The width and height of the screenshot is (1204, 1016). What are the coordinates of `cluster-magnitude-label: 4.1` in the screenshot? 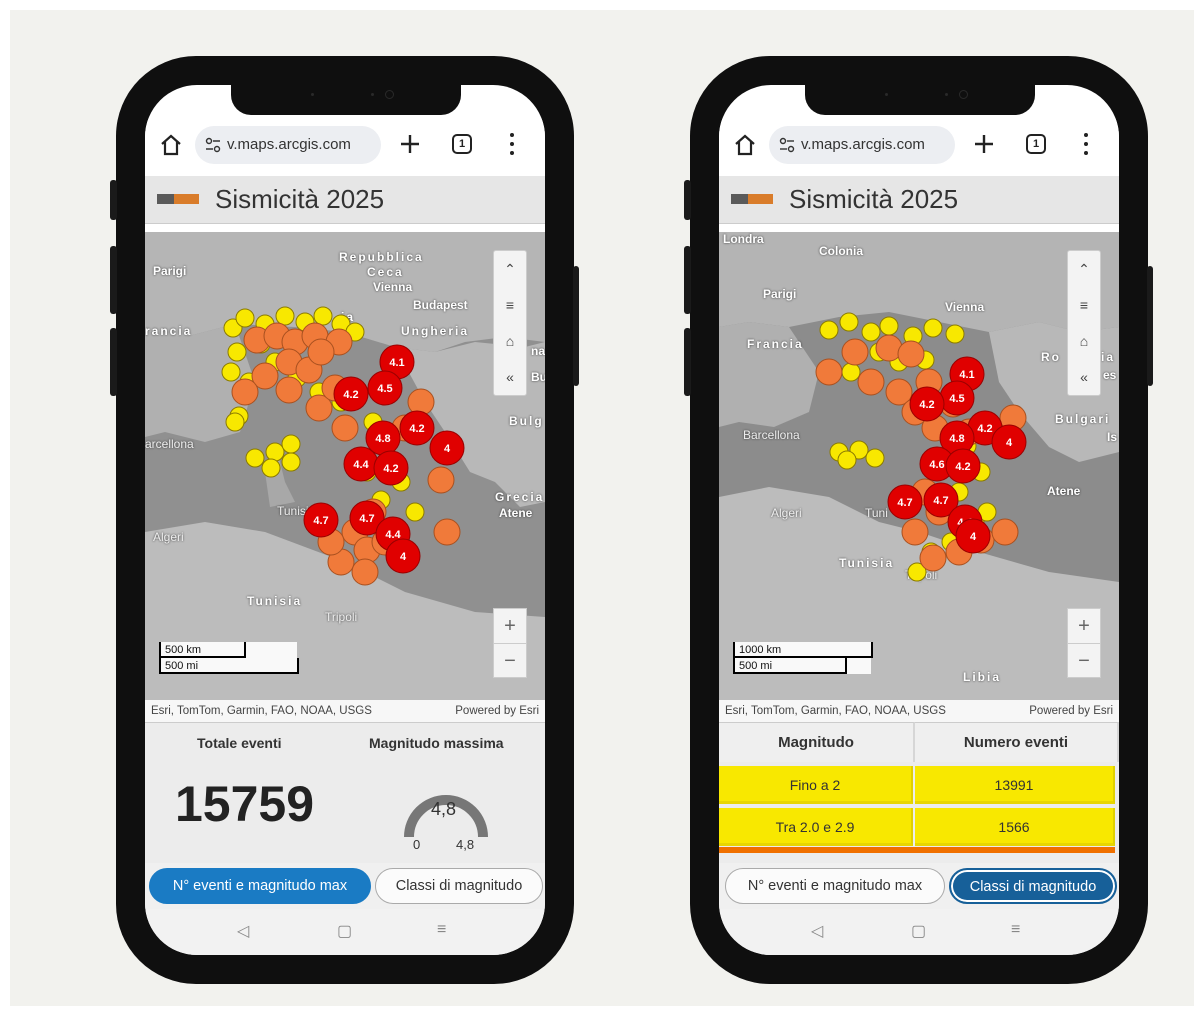 It's located at (966, 375).